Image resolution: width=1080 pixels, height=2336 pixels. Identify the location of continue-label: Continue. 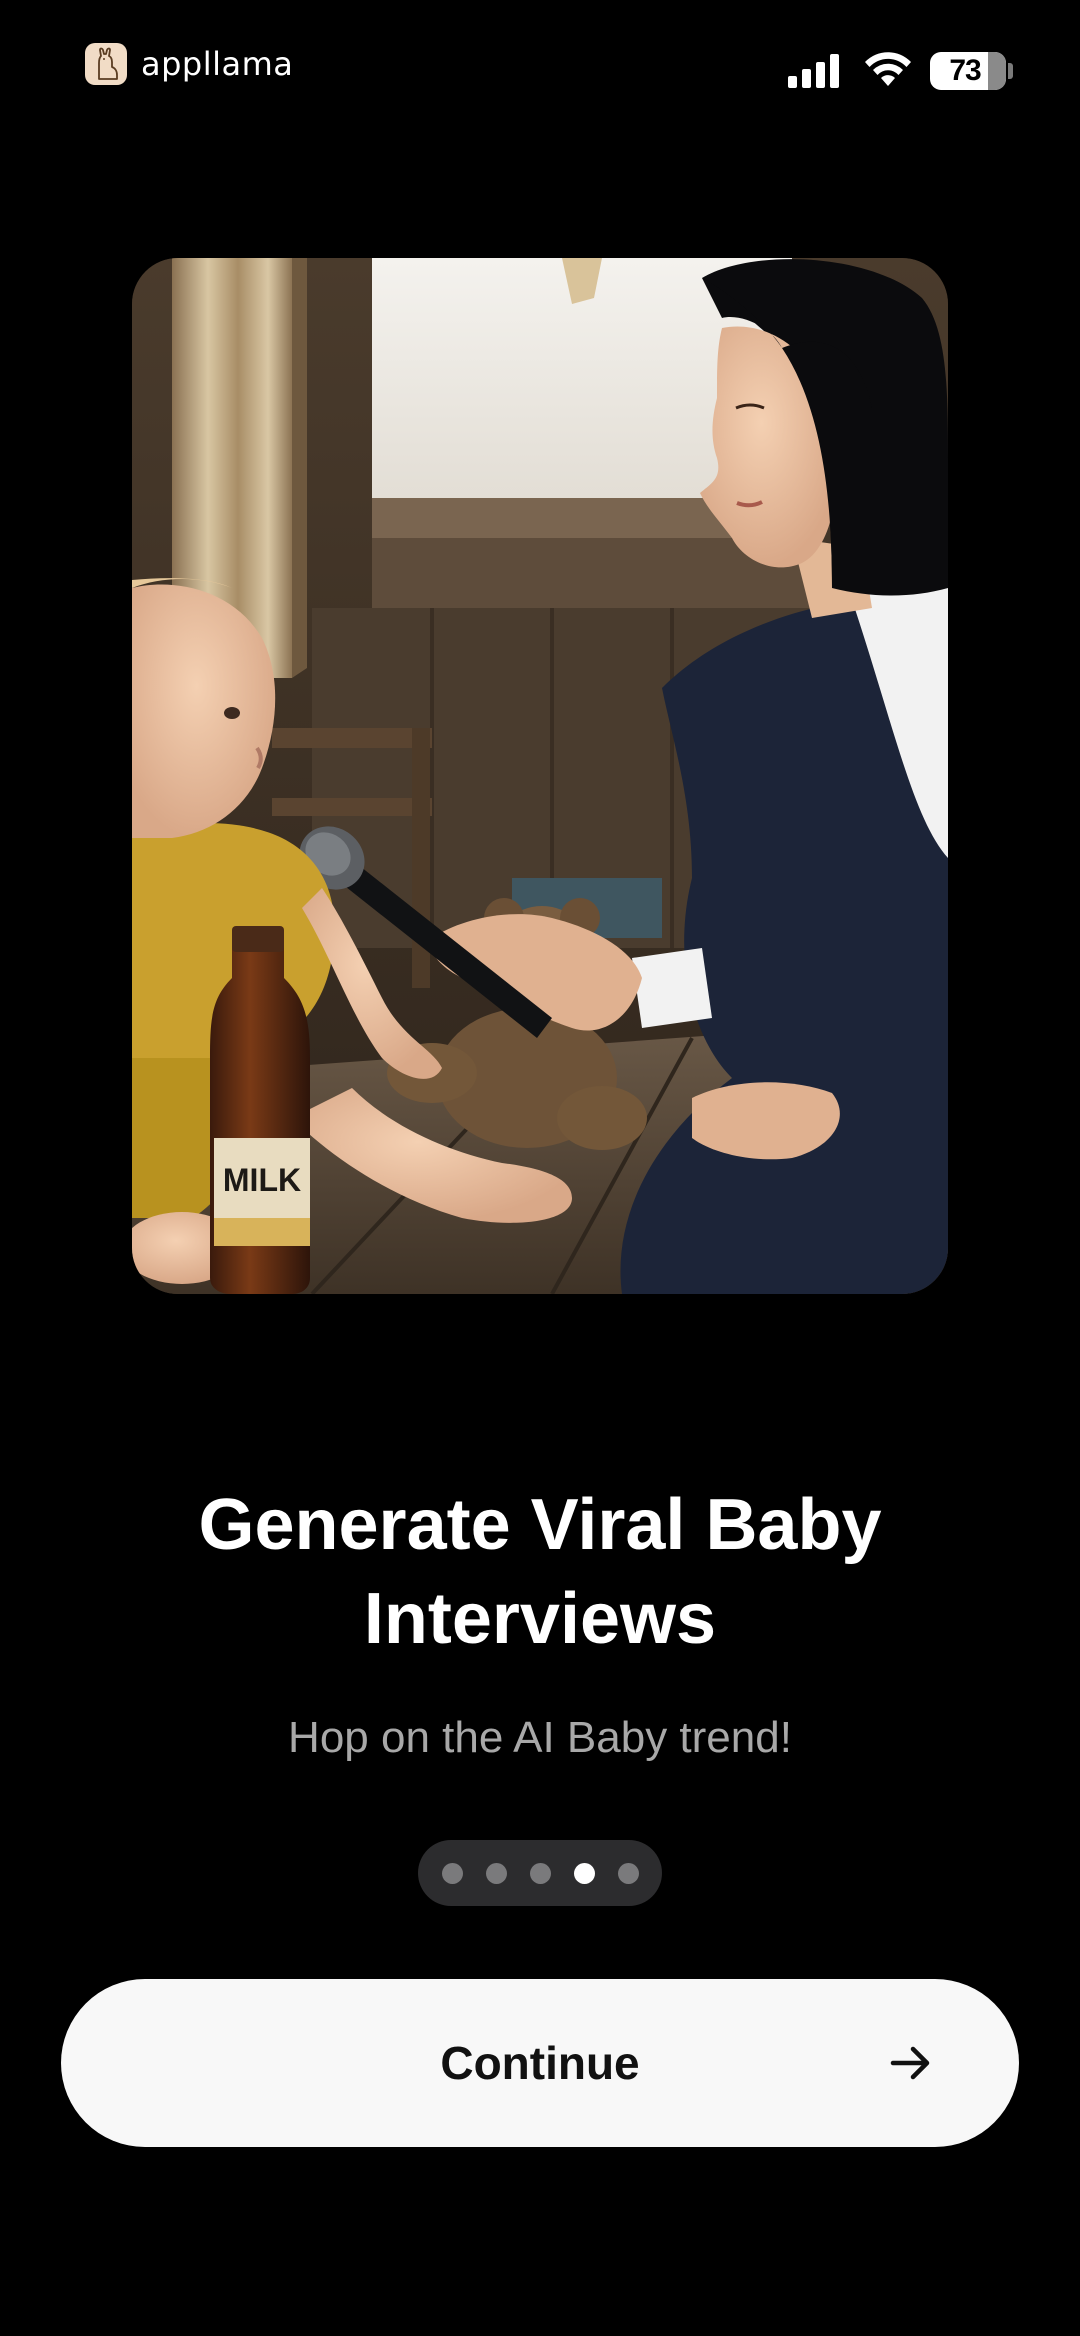
(540, 2063).